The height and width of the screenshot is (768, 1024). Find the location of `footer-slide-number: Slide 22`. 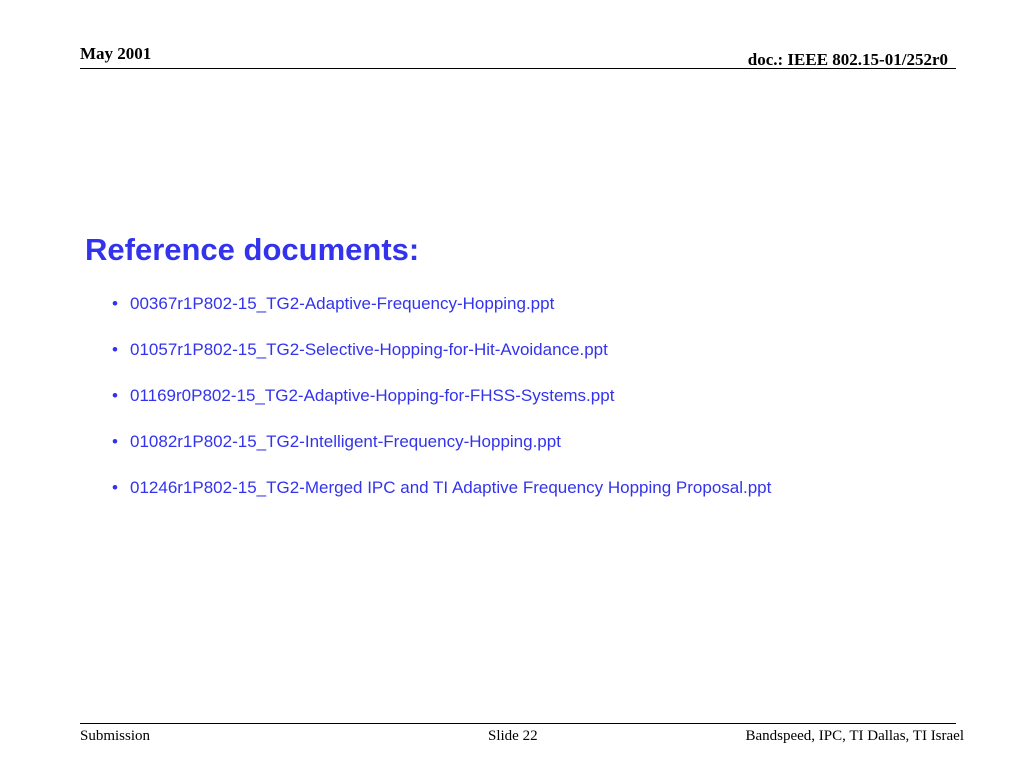

footer-slide-number: Slide 22 is located at coordinates (513, 736).